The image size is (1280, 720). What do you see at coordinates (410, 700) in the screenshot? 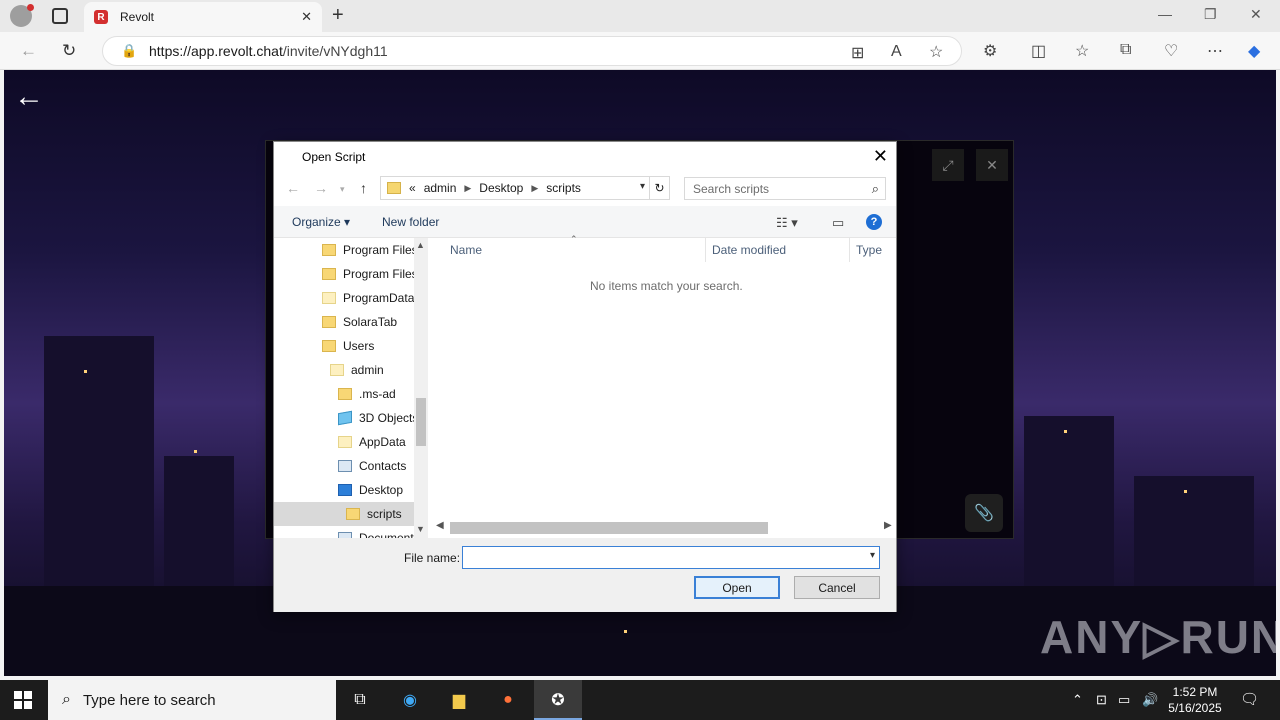
I see `edge-icon: ◉` at bounding box center [410, 700].